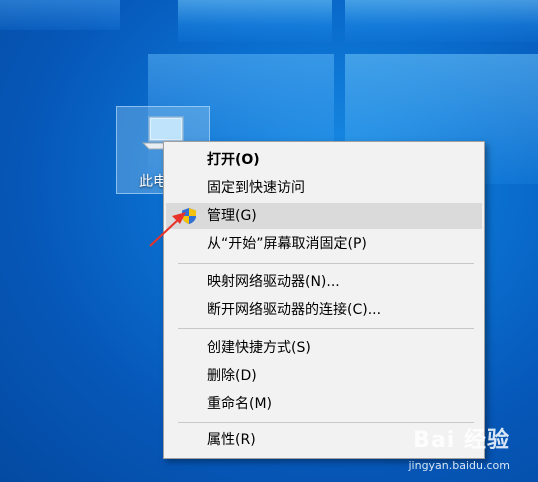 The width and height of the screenshot is (538, 482). I want to click on menu-item-open: 打开(O), so click(324, 160).